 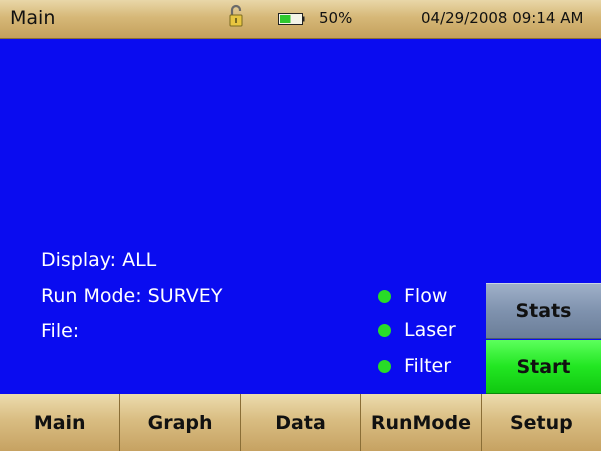 I want to click on laser-indicator: Laser, so click(x=417, y=330).